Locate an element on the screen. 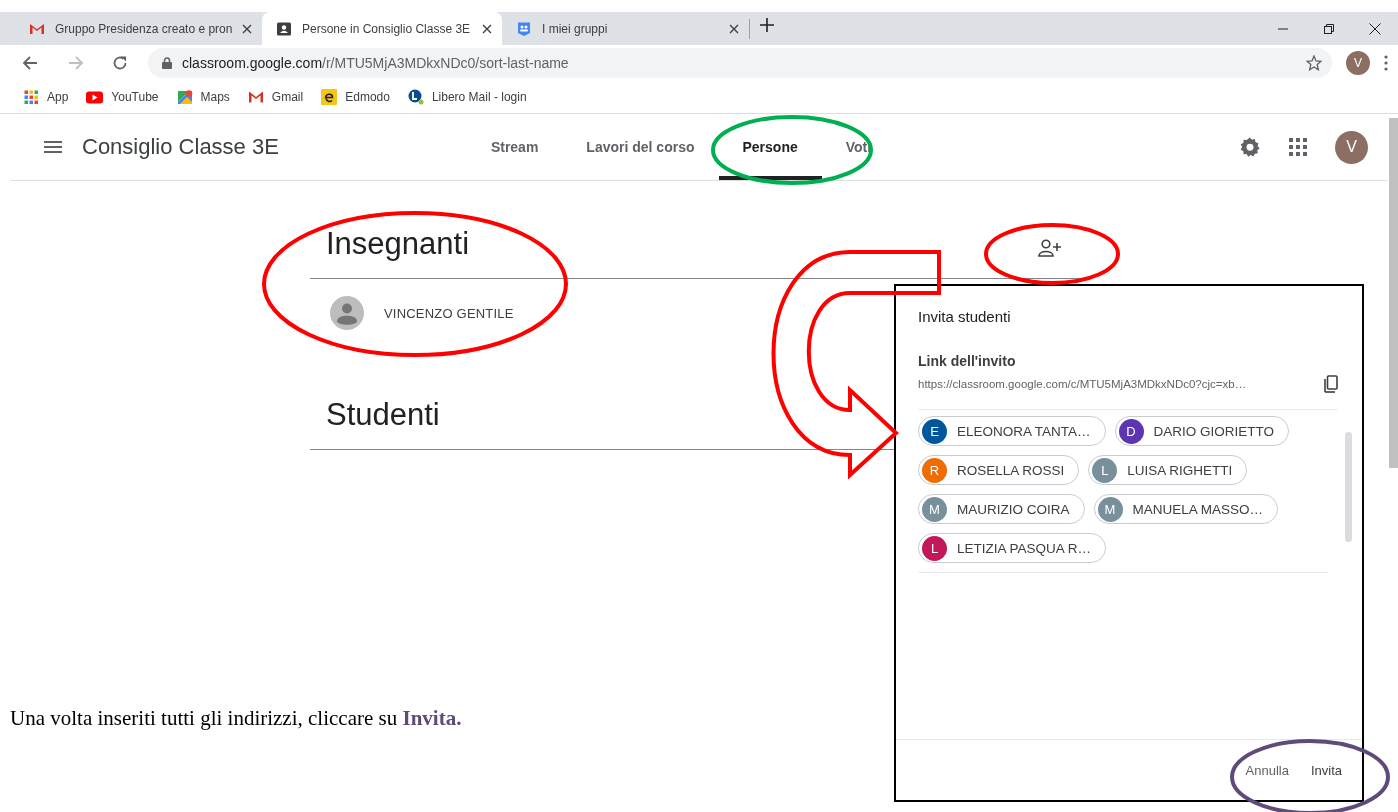 This screenshot has height=812, width=1398. mail-icon is located at coordinates (255, 97).